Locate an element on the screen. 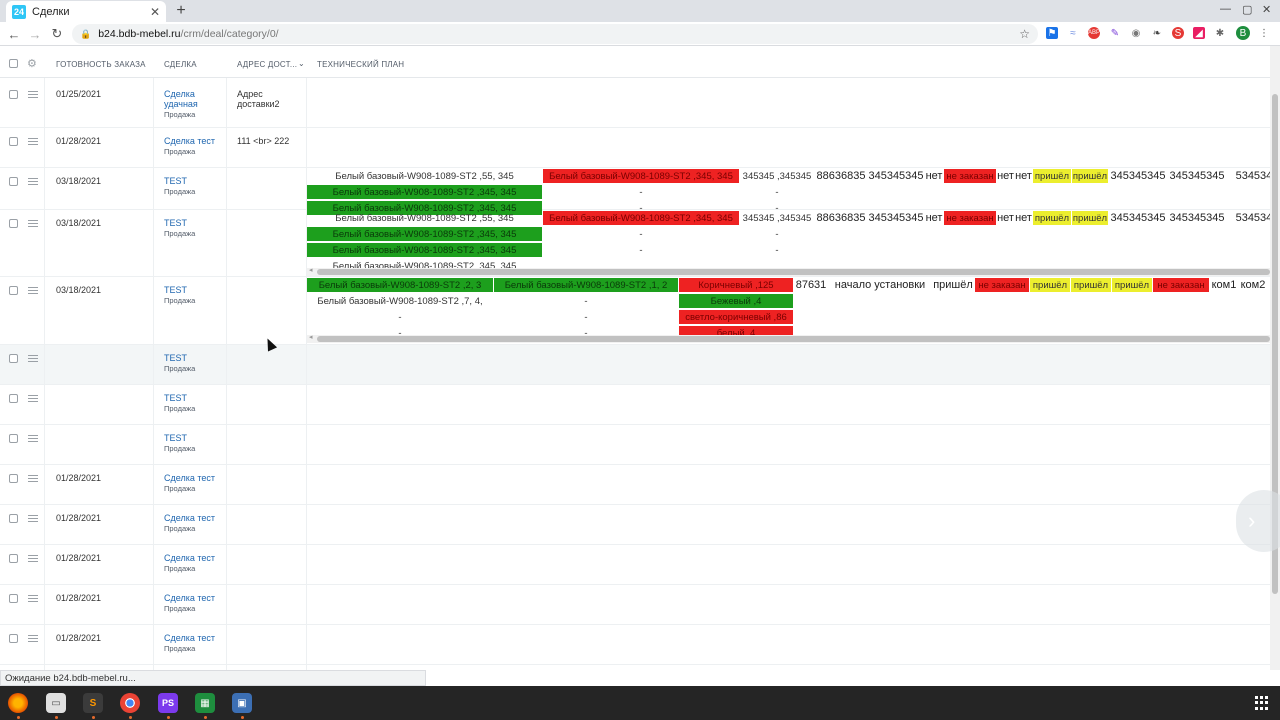 The image size is (1280, 720). next-page-arrow-icon: › is located at coordinates (1258, 521).